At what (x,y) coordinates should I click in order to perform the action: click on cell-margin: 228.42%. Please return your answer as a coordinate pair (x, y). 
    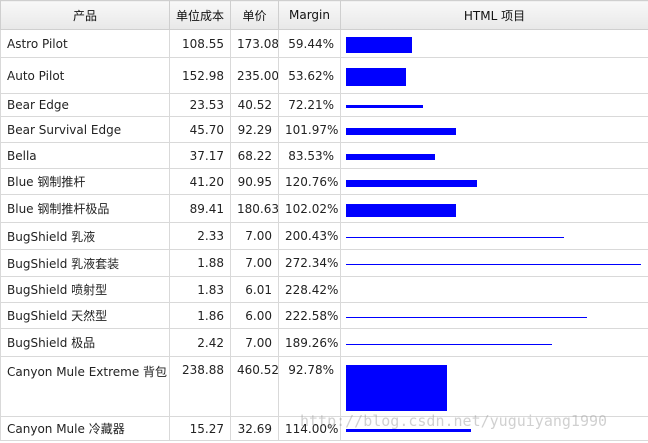
    Looking at the image, I should click on (309, 289).